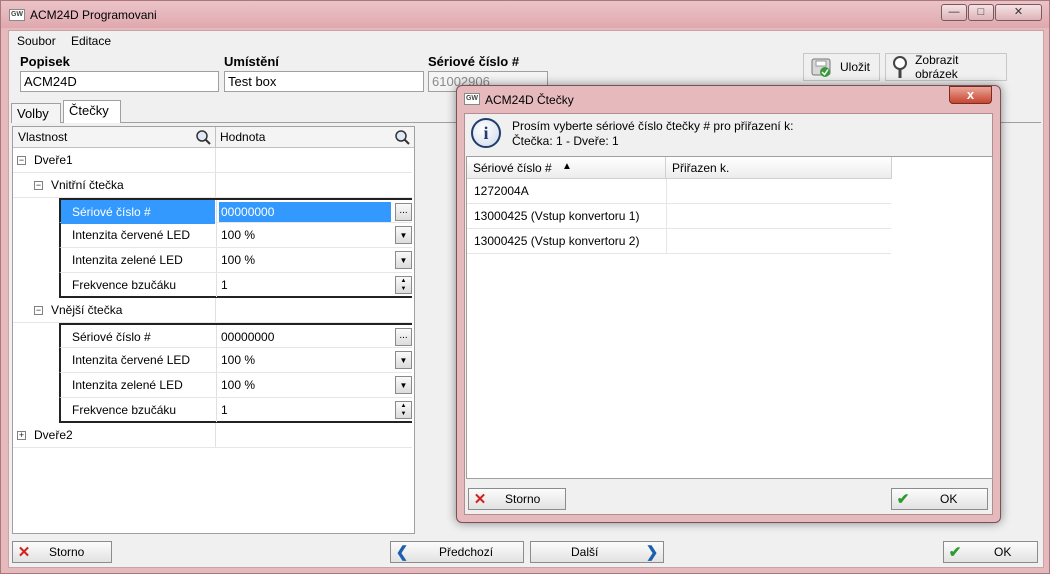  Describe the element at coordinates (990, 552) in the screenshot. I see `ok-button: ✔ OK` at that location.